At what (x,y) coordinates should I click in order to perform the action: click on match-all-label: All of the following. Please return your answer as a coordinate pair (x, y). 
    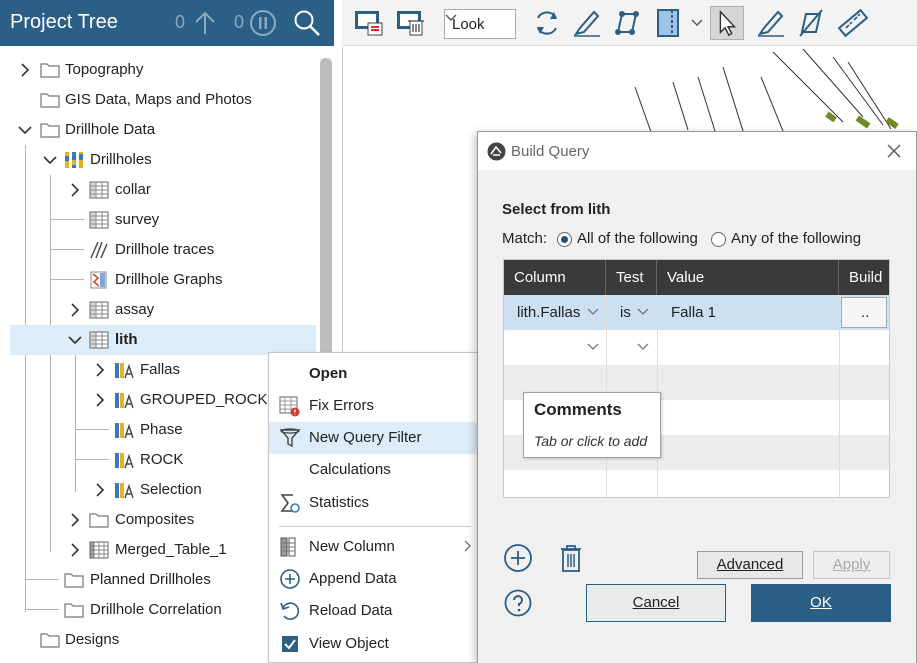
    Looking at the image, I should click on (637, 238).